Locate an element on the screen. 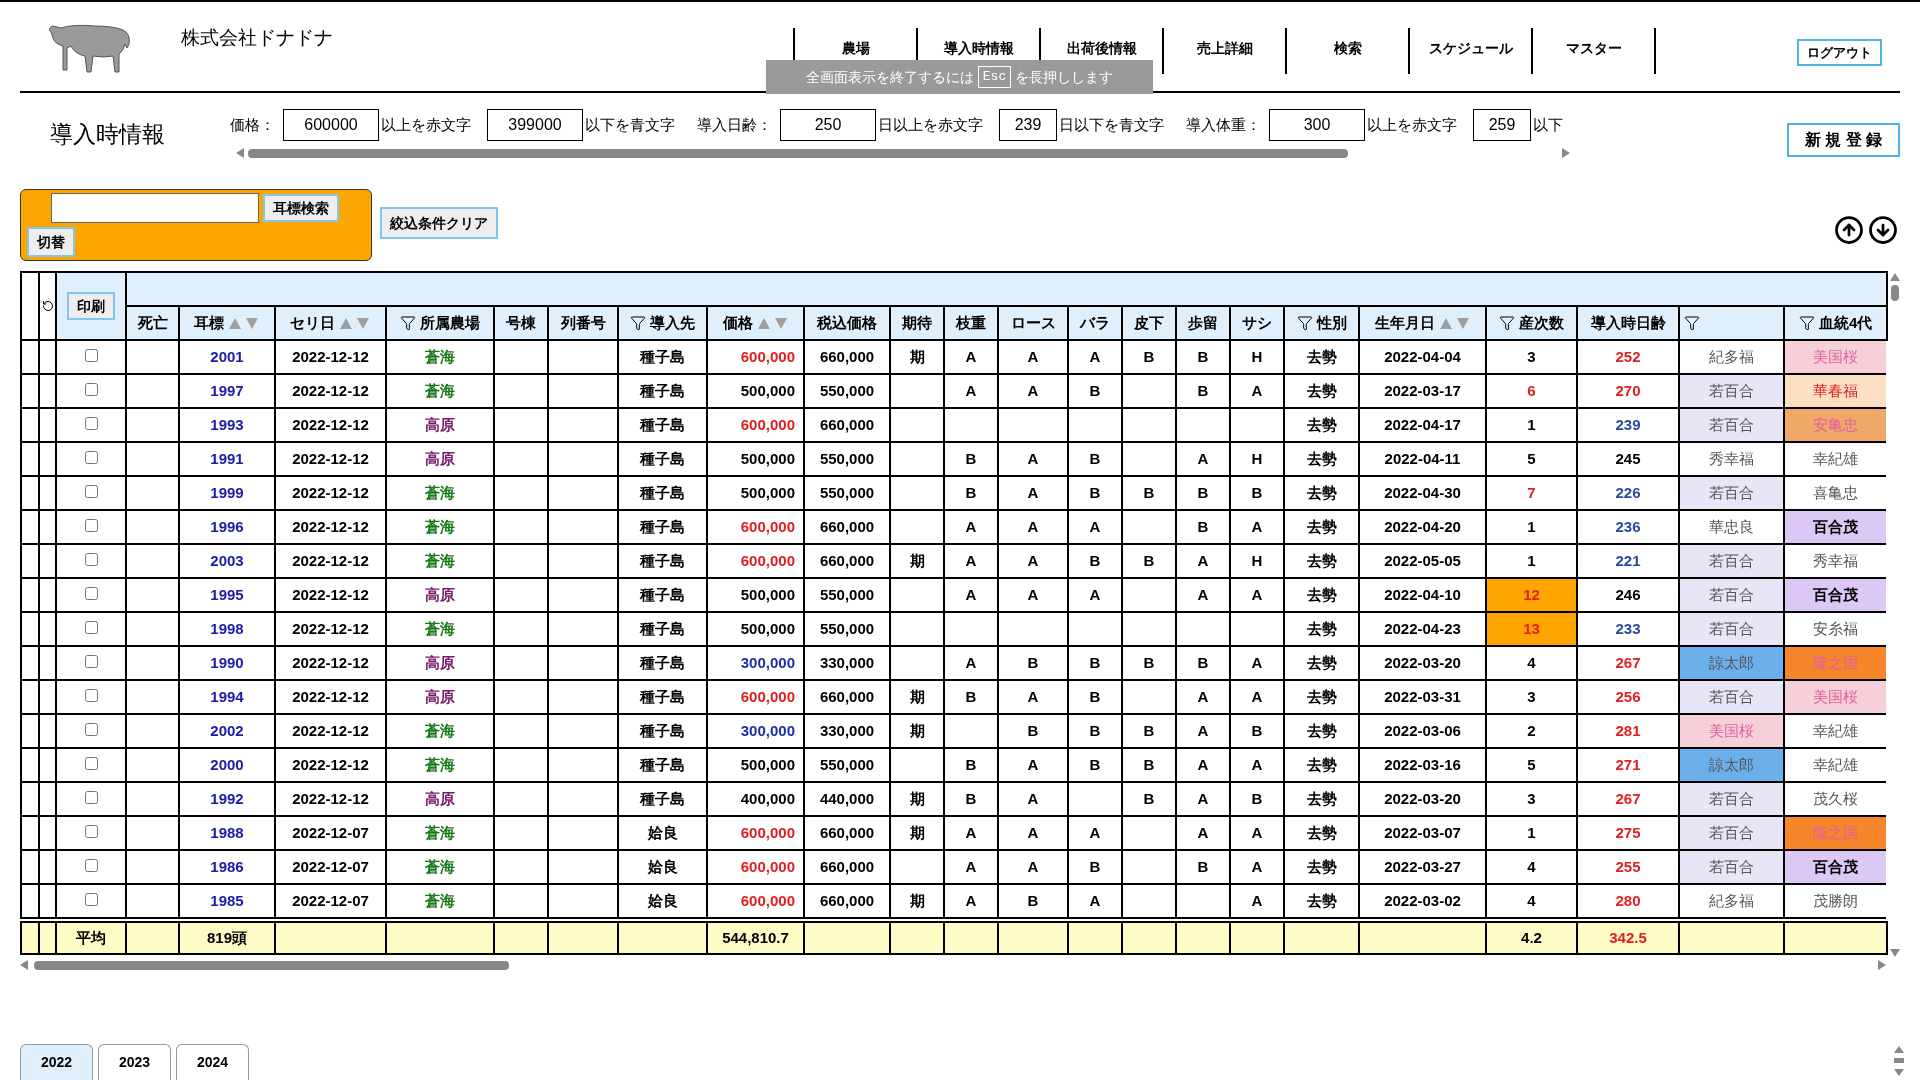 The image size is (1920, 1080). tax-price-cell: 550,000 is located at coordinates (847, 391).